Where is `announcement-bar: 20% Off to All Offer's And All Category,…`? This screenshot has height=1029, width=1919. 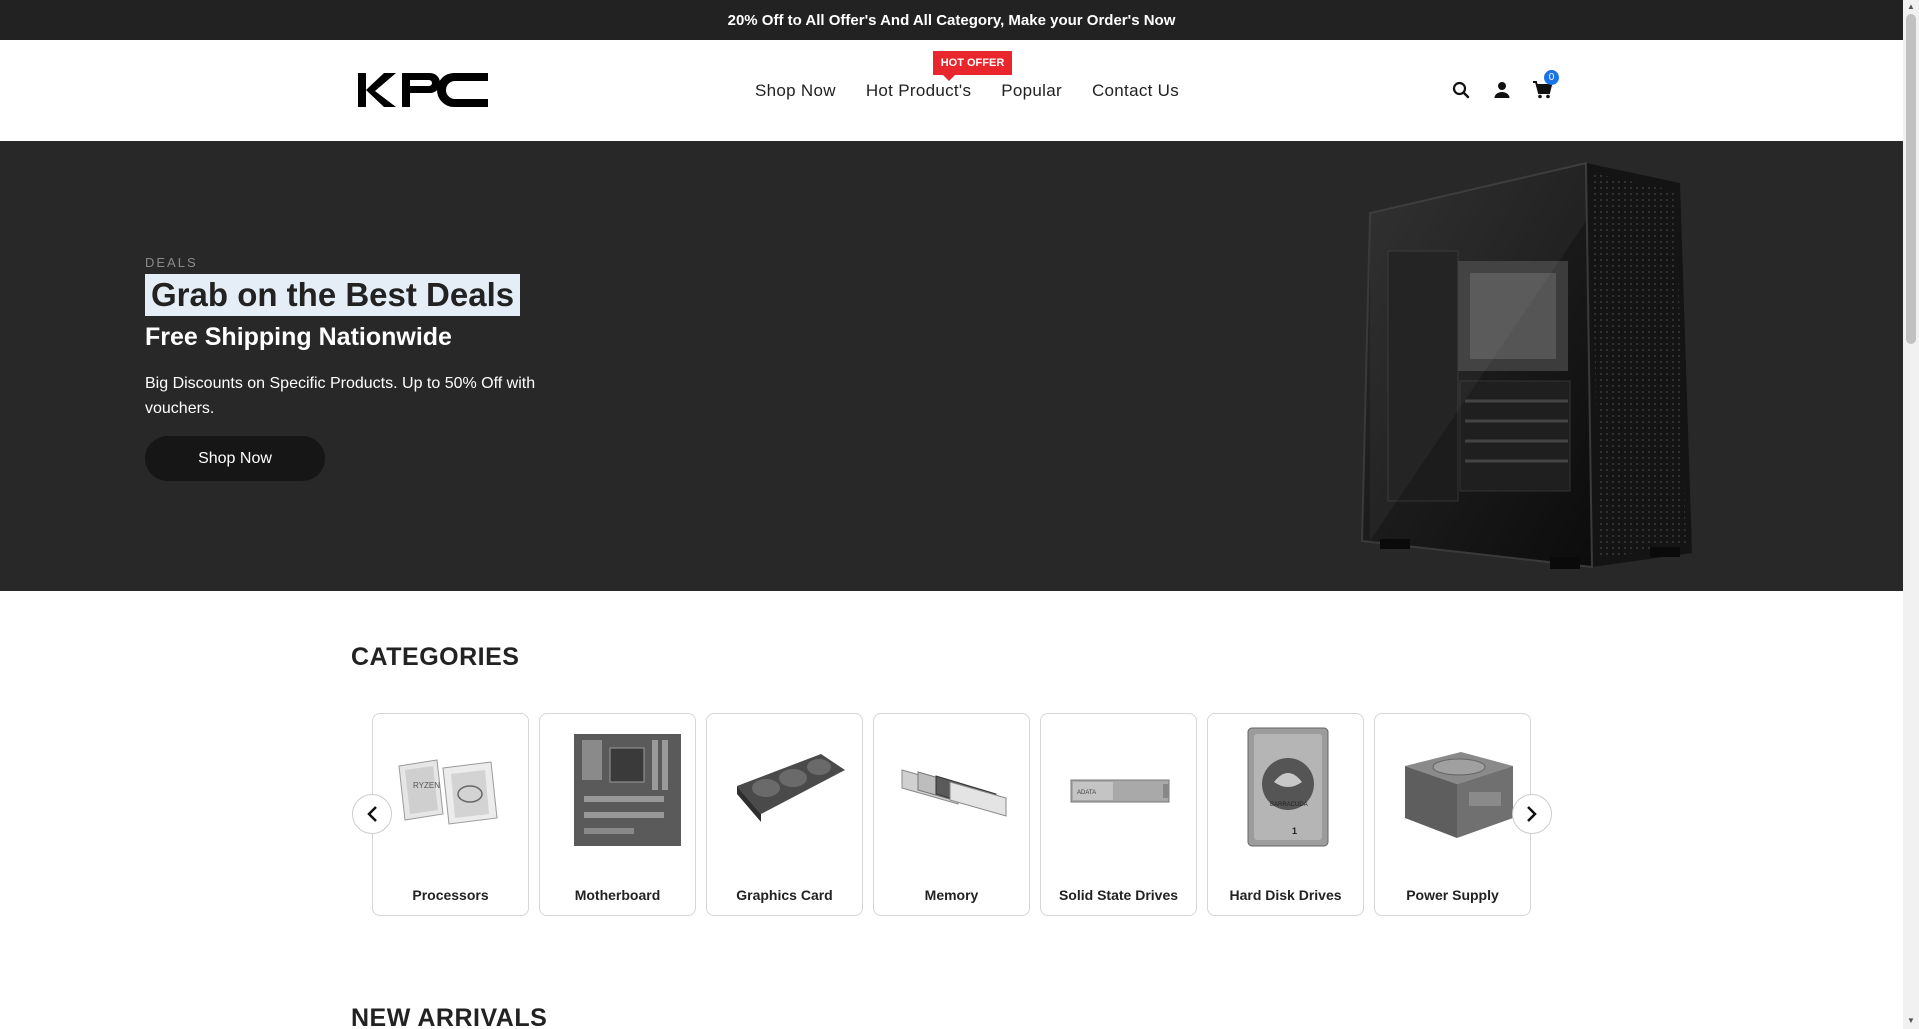 announcement-bar: 20% Off to All Offer's And All Category,… is located at coordinates (951, 20).